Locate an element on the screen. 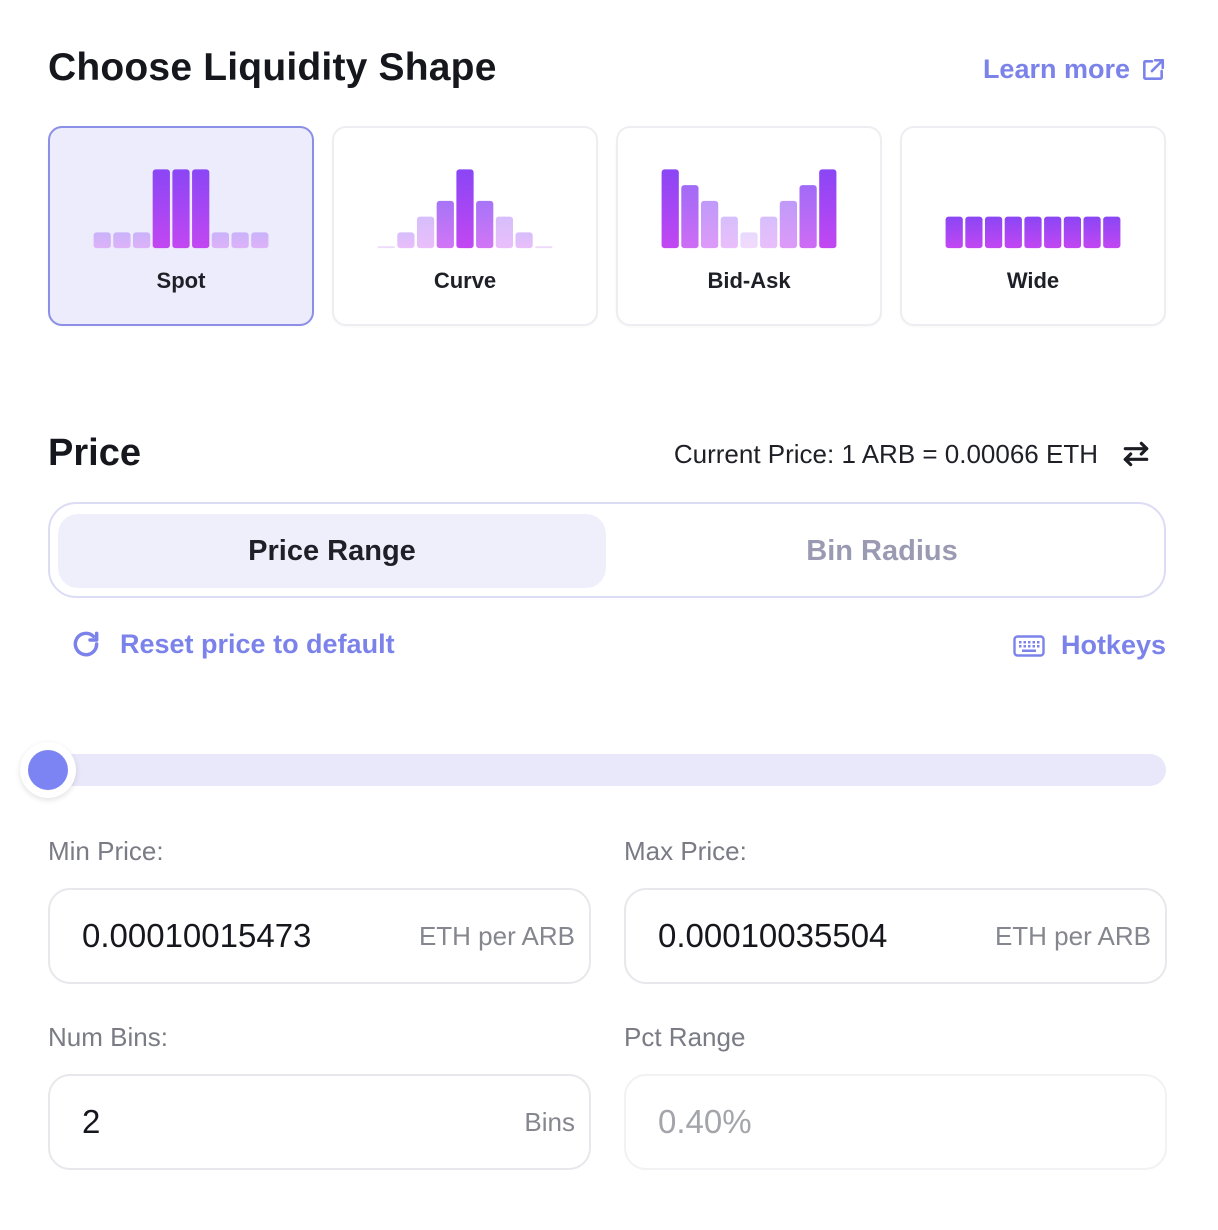 The width and height of the screenshot is (1218, 1230). max-price-value: 0.00010035504 is located at coordinates (773, 935).